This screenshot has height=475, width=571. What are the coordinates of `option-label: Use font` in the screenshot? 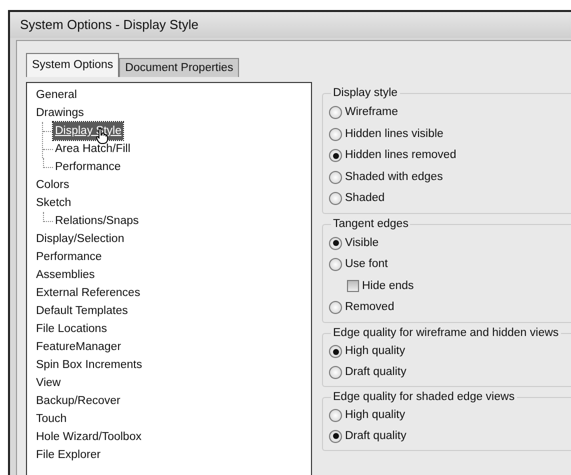 It's located at (366, 264).